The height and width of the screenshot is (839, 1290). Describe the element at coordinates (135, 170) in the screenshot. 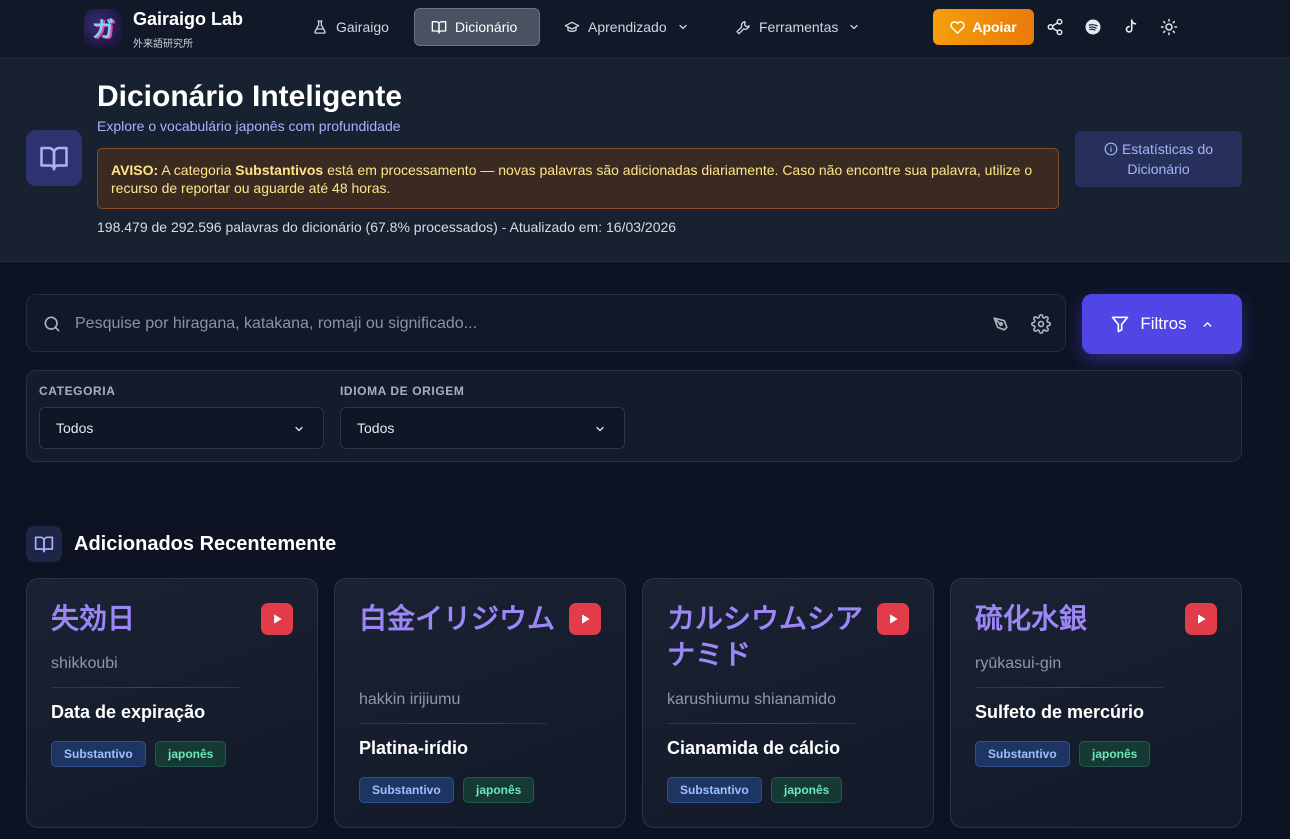

I see `warning-prefix: AVISO:` at that location.